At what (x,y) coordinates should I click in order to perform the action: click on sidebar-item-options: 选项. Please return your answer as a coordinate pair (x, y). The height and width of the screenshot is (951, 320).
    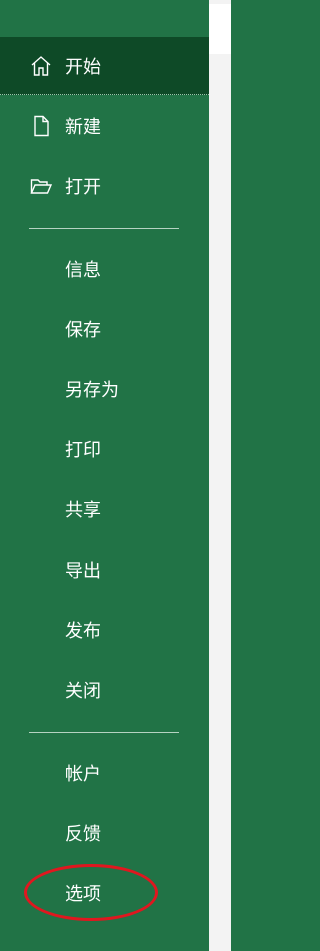
    Looking at the image, I should click on (104, 893).